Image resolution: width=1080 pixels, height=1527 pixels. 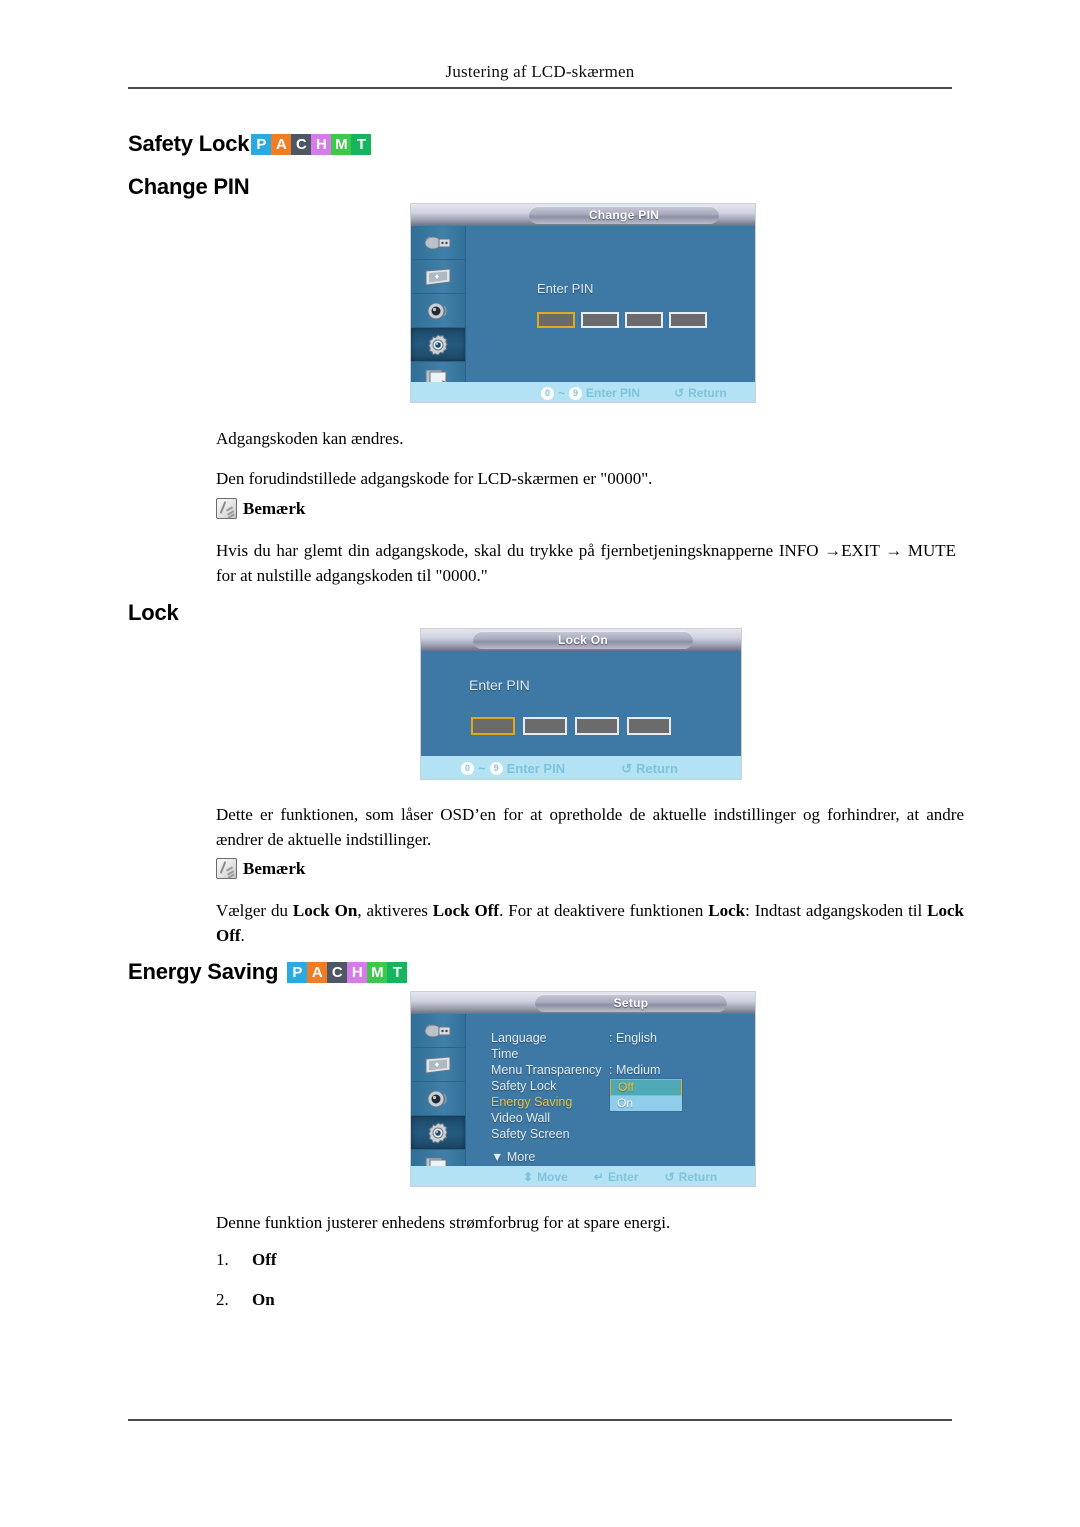 I want to click on setup-more-row: ▼ More, so click(x=513, y=1157).